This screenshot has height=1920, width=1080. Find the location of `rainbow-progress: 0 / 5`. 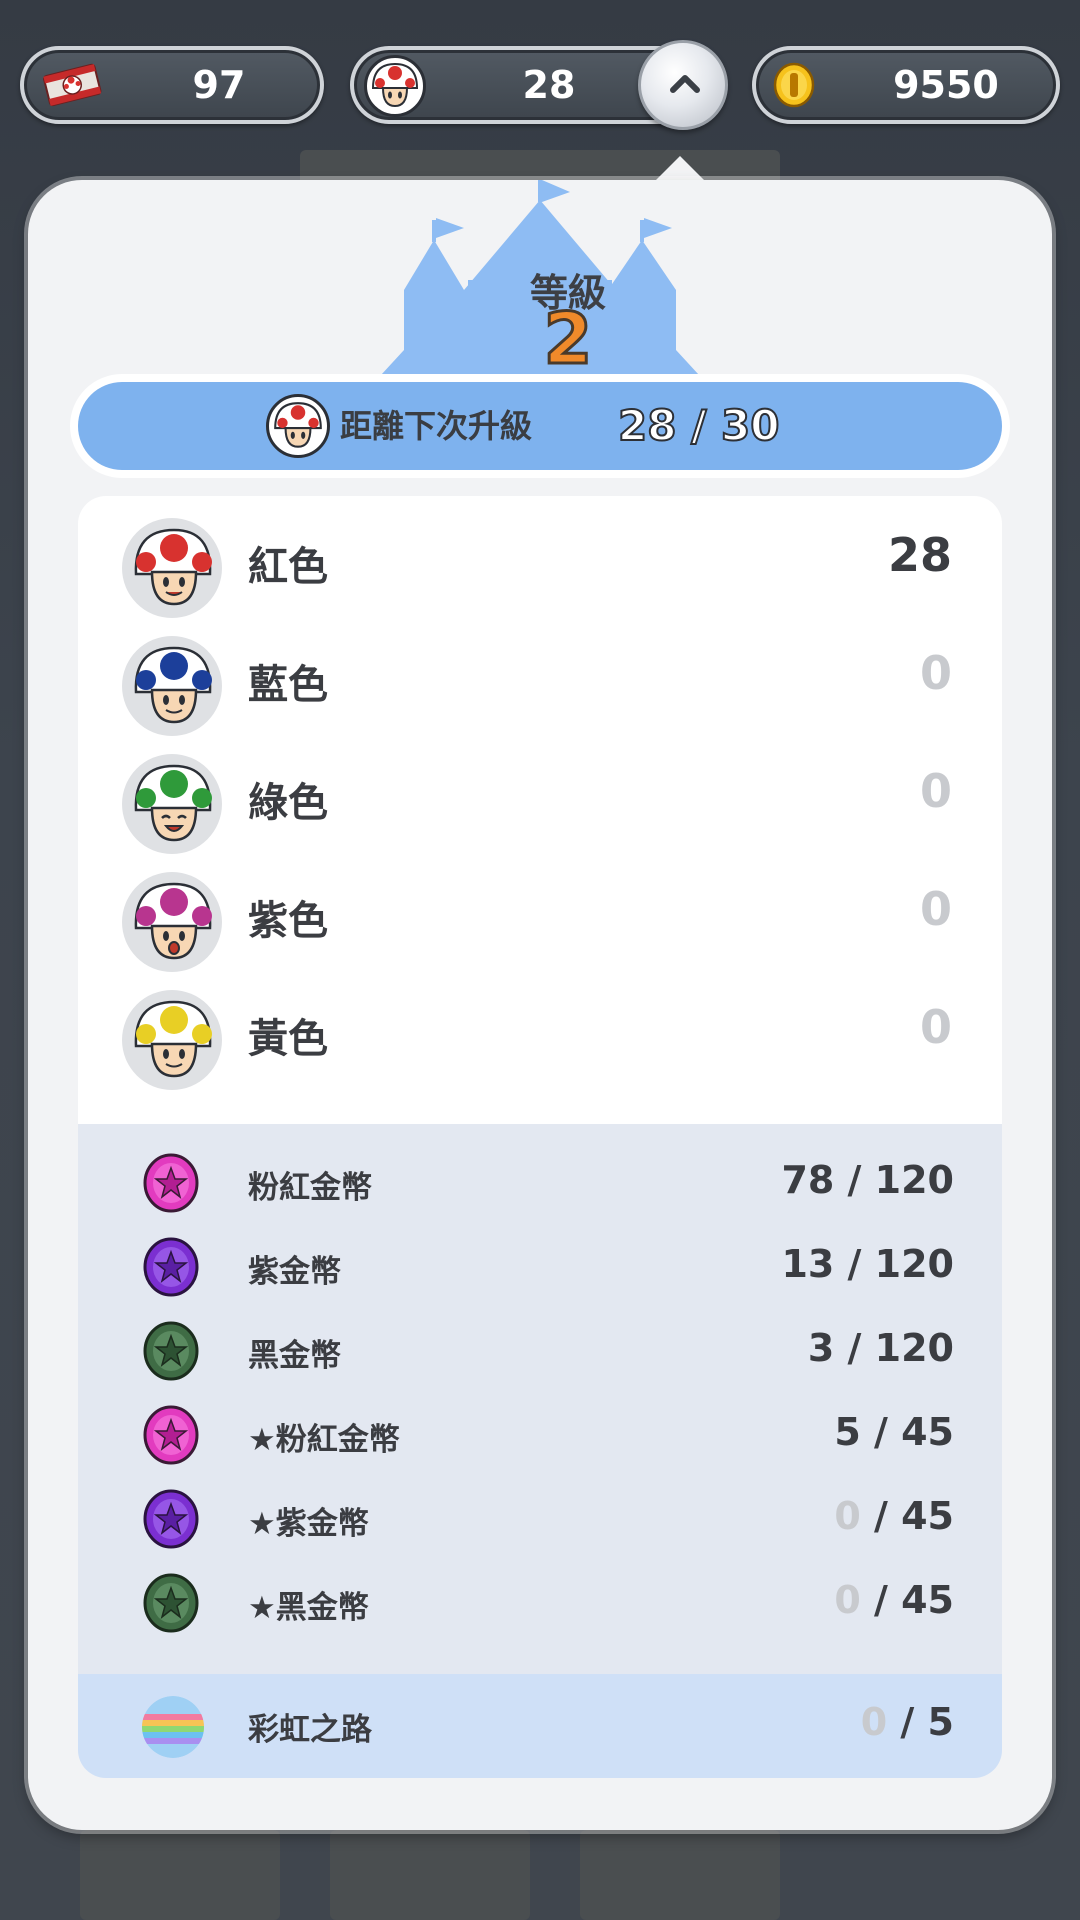

rainbow-progress: 0 / 5 is located at coordinates (907, 1722).